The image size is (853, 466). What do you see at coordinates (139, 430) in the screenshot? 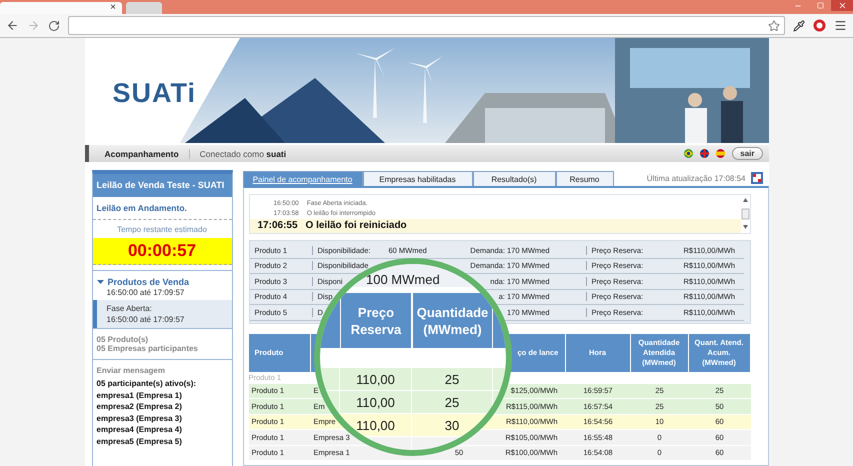
I see `participant-item: empresa4 (Empresa 4)` at bounding box center [139, 430].